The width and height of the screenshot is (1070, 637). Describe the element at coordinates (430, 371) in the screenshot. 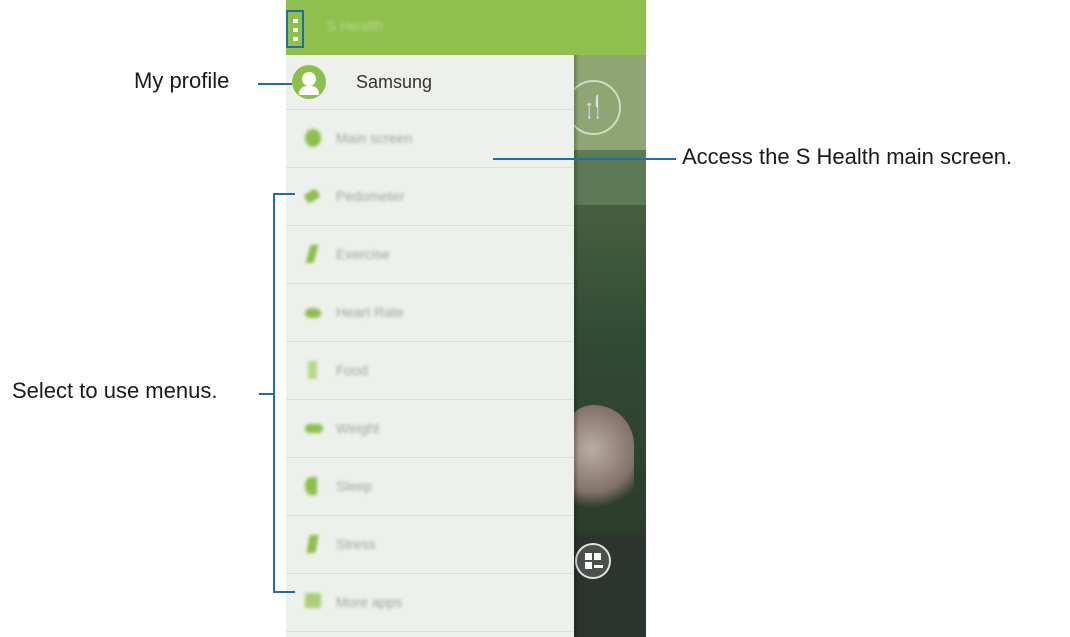

I see `drawer-item-food: Food` at that location.